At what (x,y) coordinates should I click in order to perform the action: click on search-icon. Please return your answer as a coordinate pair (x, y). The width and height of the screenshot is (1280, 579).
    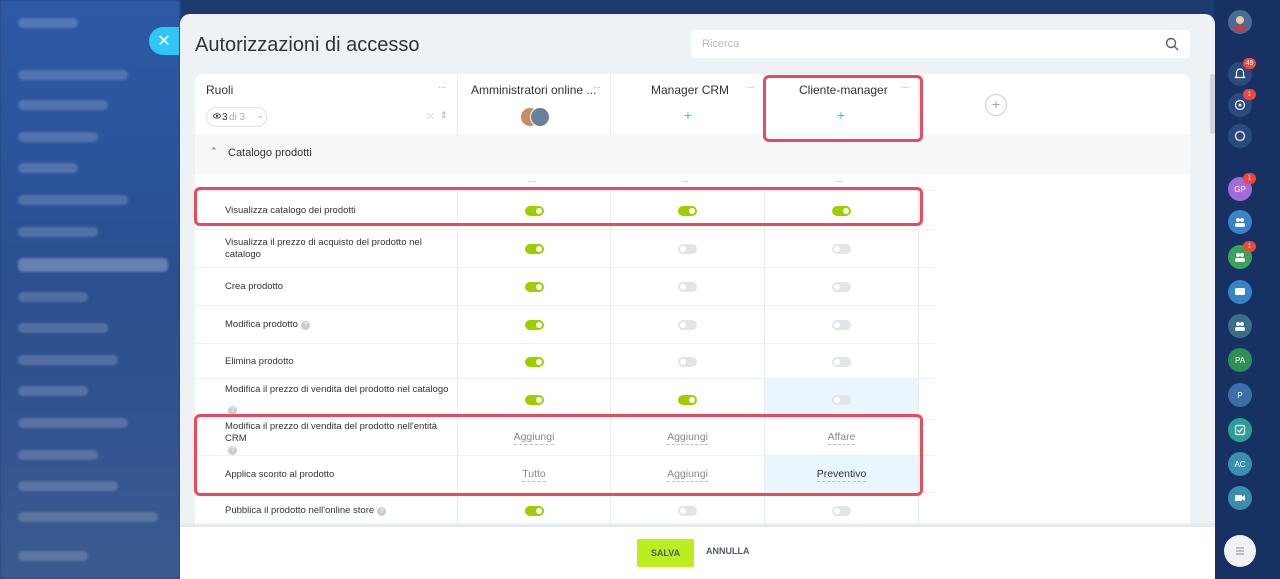
    Looking at the image, I should click on (1172, 44).